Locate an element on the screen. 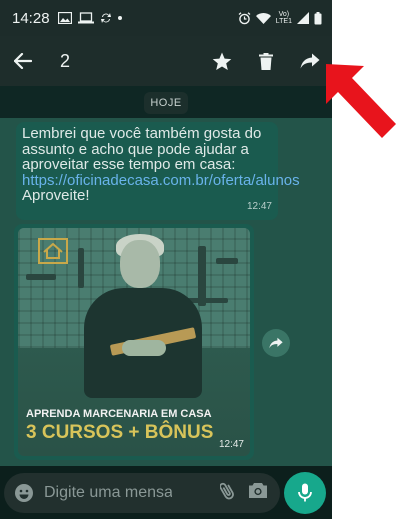  forward-icon is located at coordinates (276, 343).